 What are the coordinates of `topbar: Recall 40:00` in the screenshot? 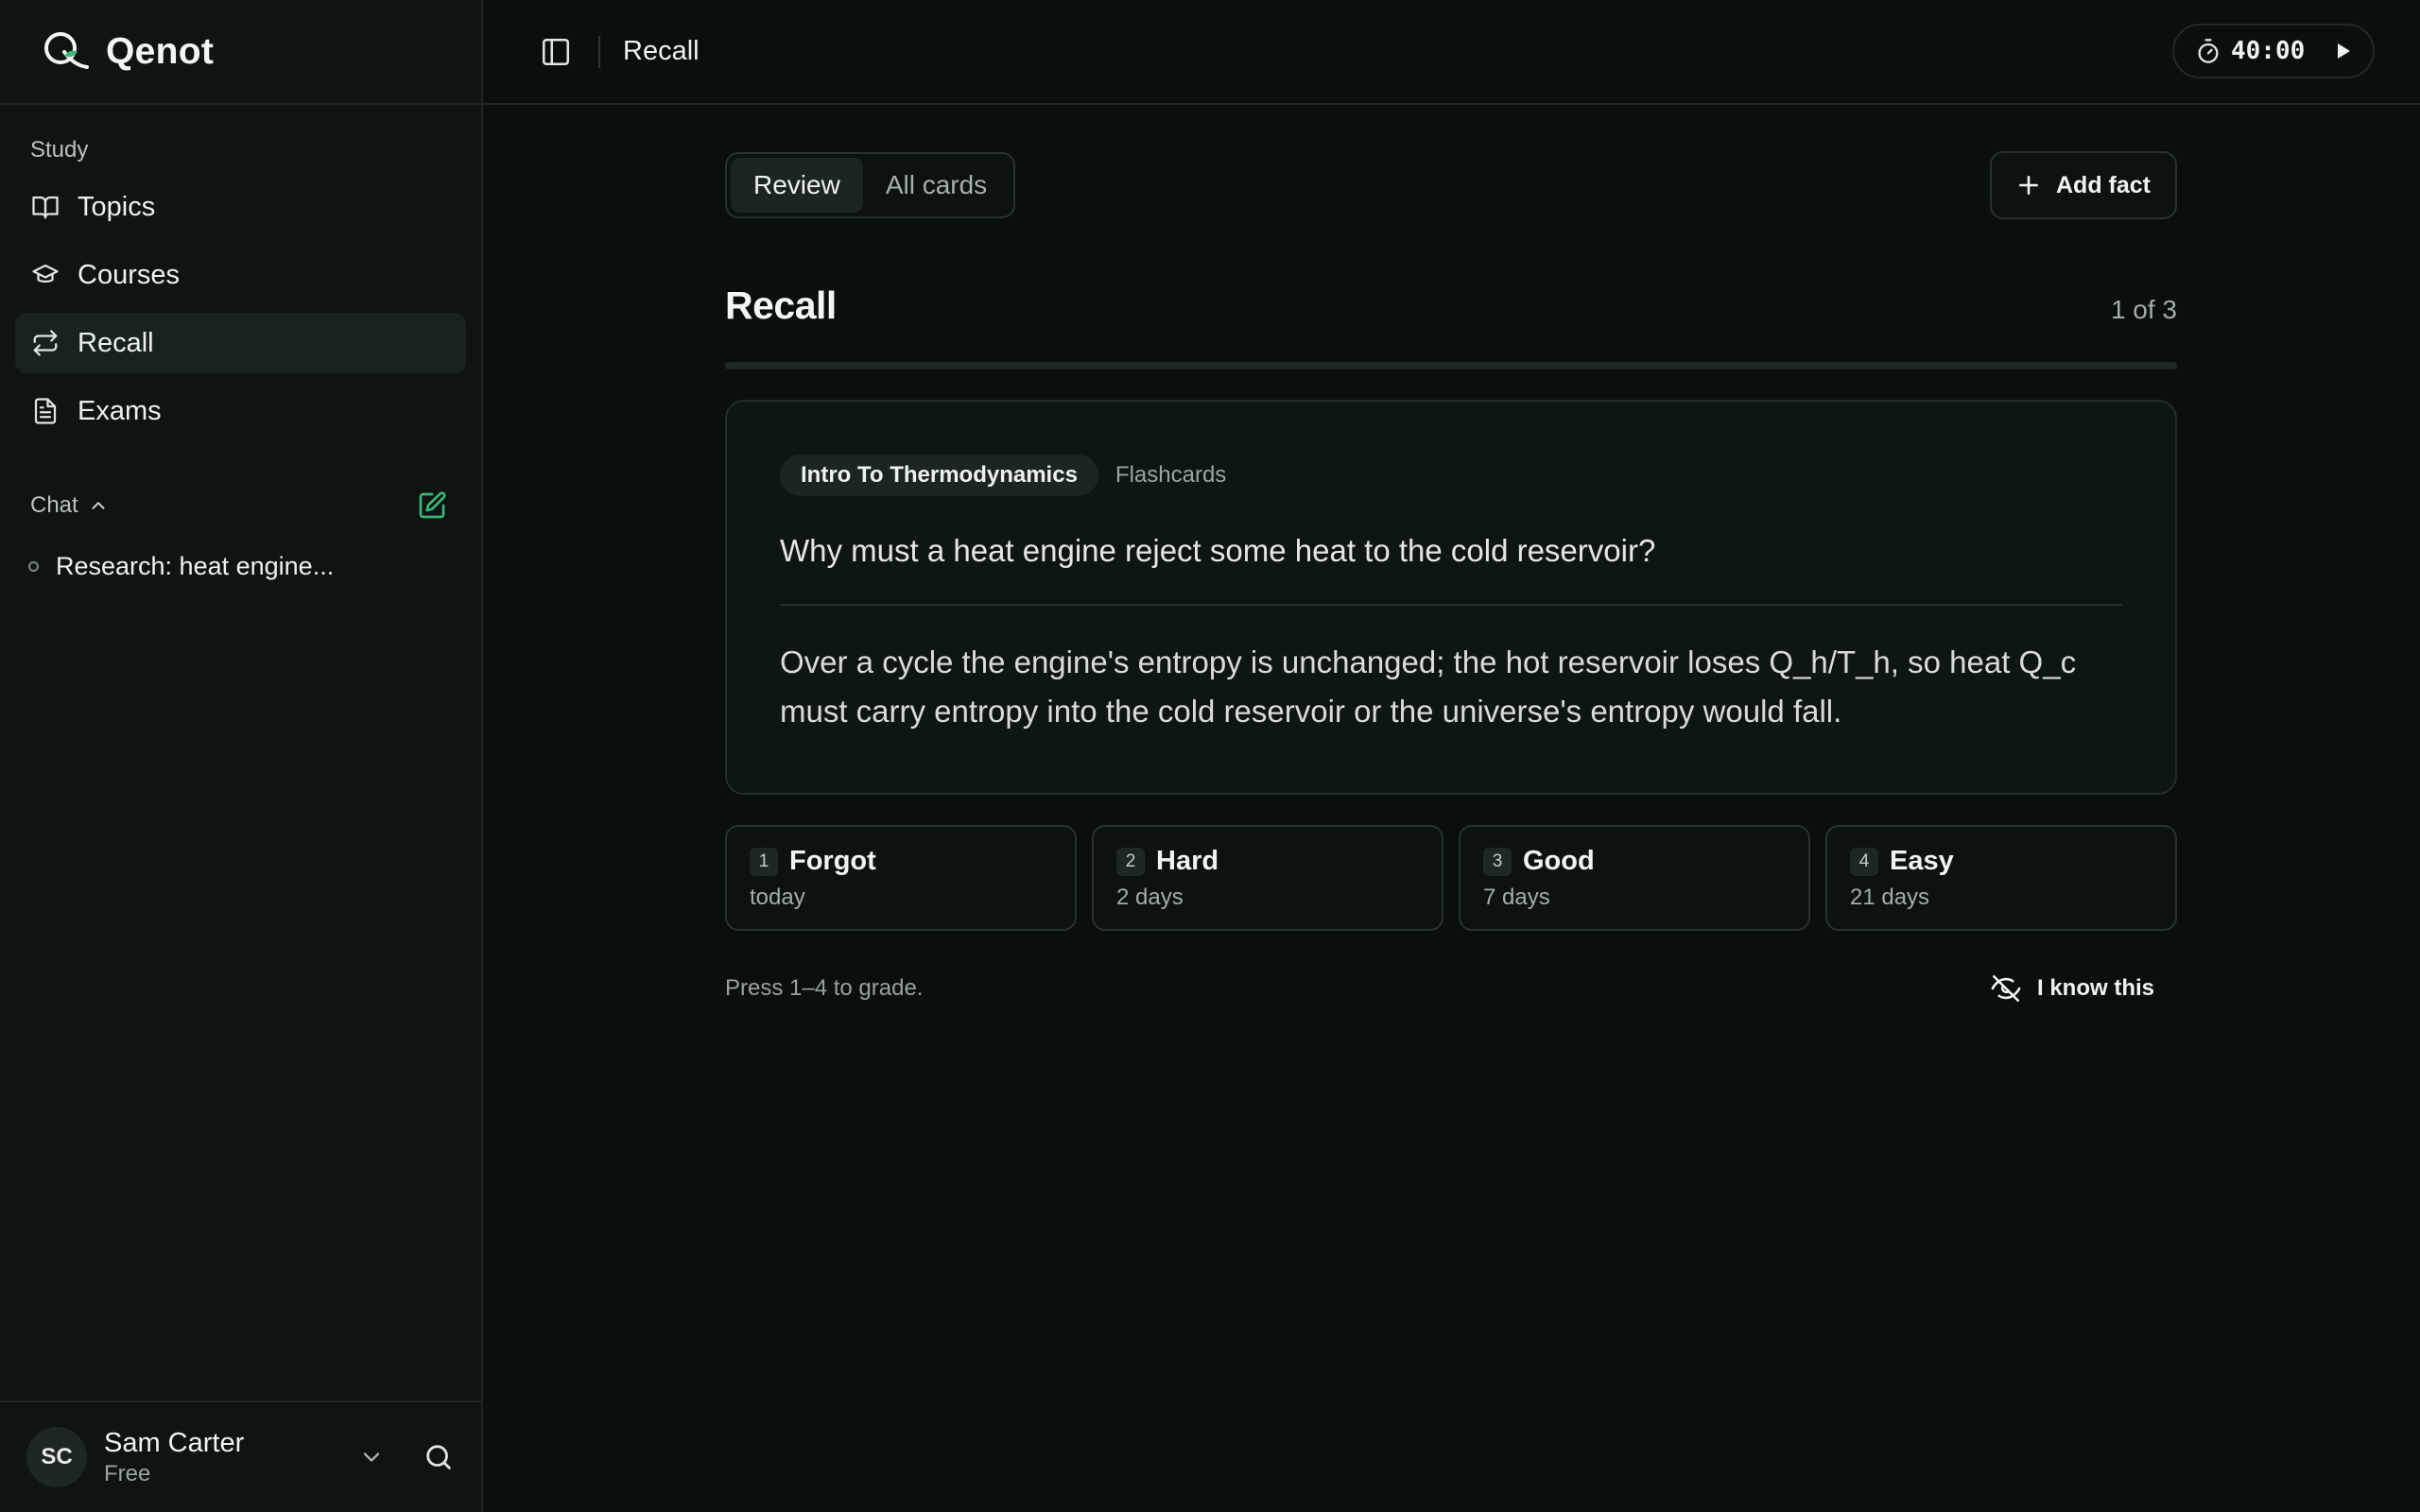 It's located at (1452, 52).